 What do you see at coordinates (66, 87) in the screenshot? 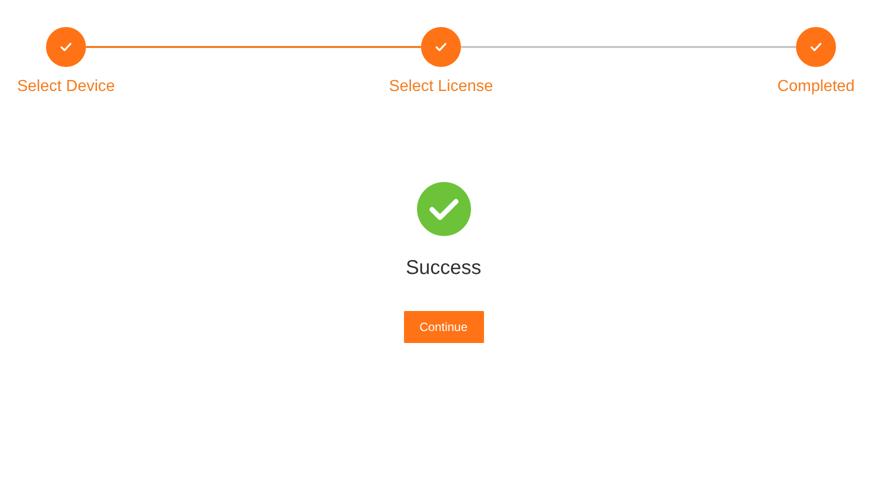
I see `step-label: Select Device` at bounding box center [66, 87].